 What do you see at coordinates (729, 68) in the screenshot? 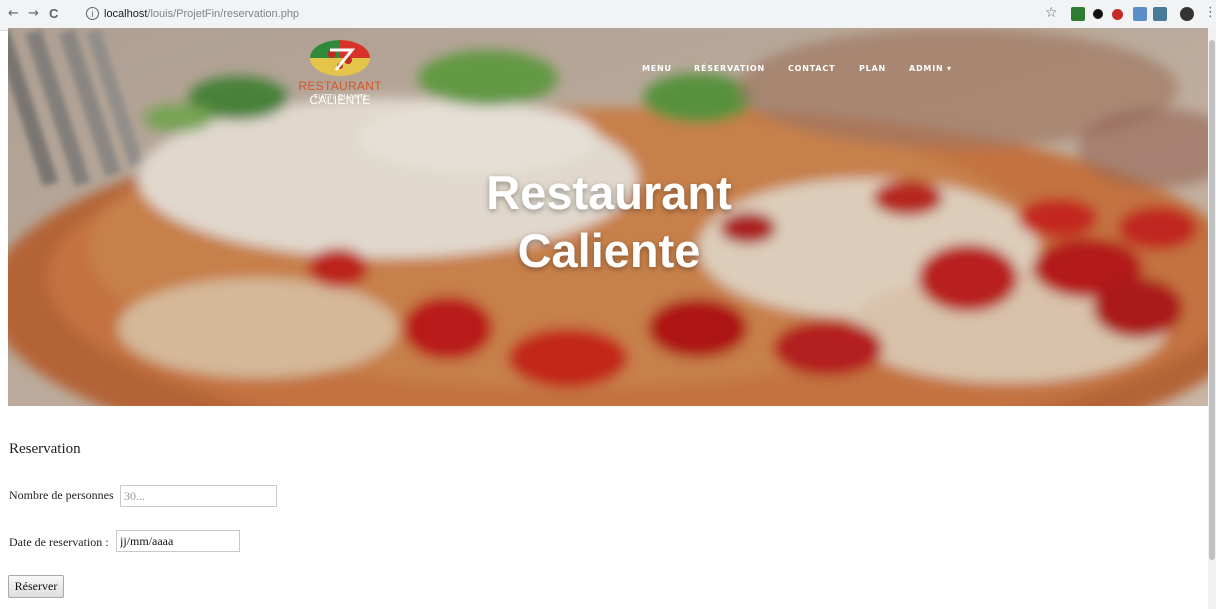
I see `nav-item-reservation: RÉSERVATION` at bounding box center [729, 68].